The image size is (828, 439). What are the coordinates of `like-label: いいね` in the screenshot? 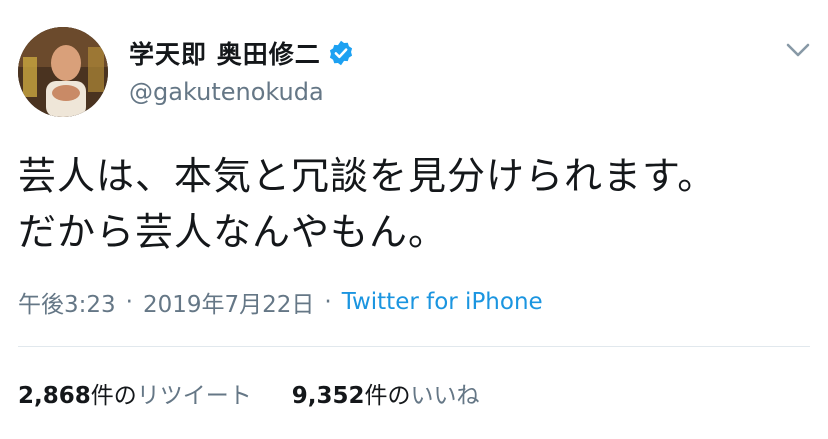 It's located at (445, 396).